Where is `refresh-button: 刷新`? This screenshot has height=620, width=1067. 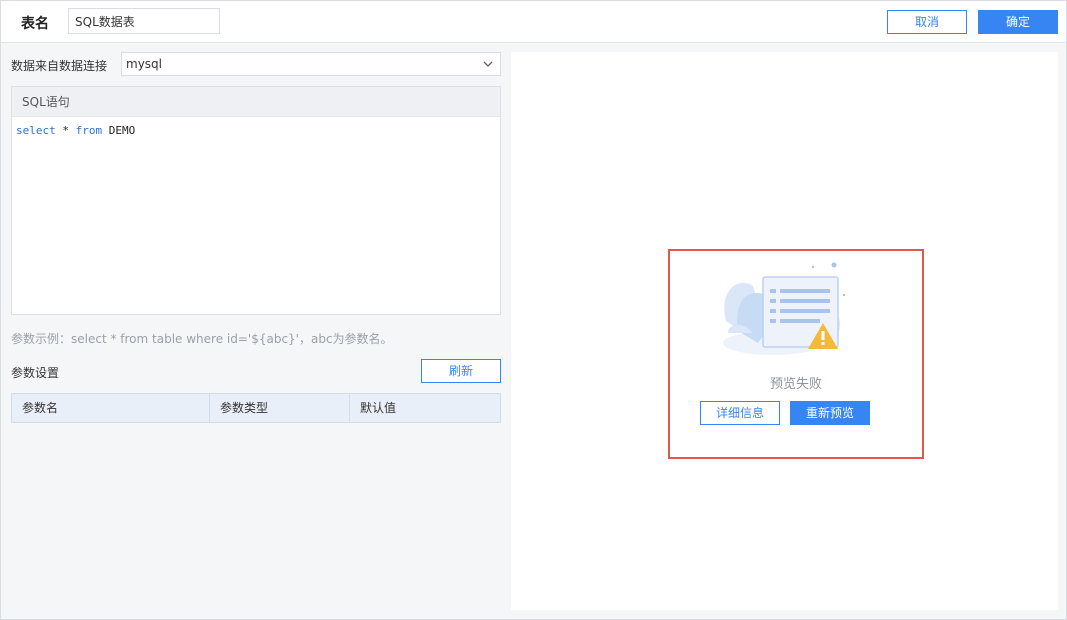 refresh-button: 刷新 is located at coordinates (461, 371).